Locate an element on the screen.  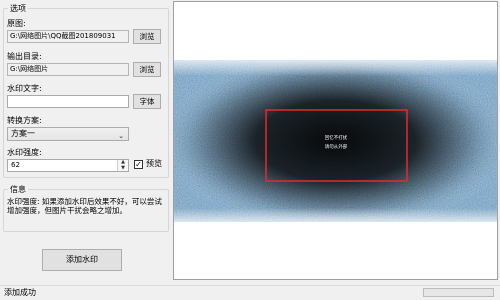
options-legend: 选项 is located at coordinates (18, 8).